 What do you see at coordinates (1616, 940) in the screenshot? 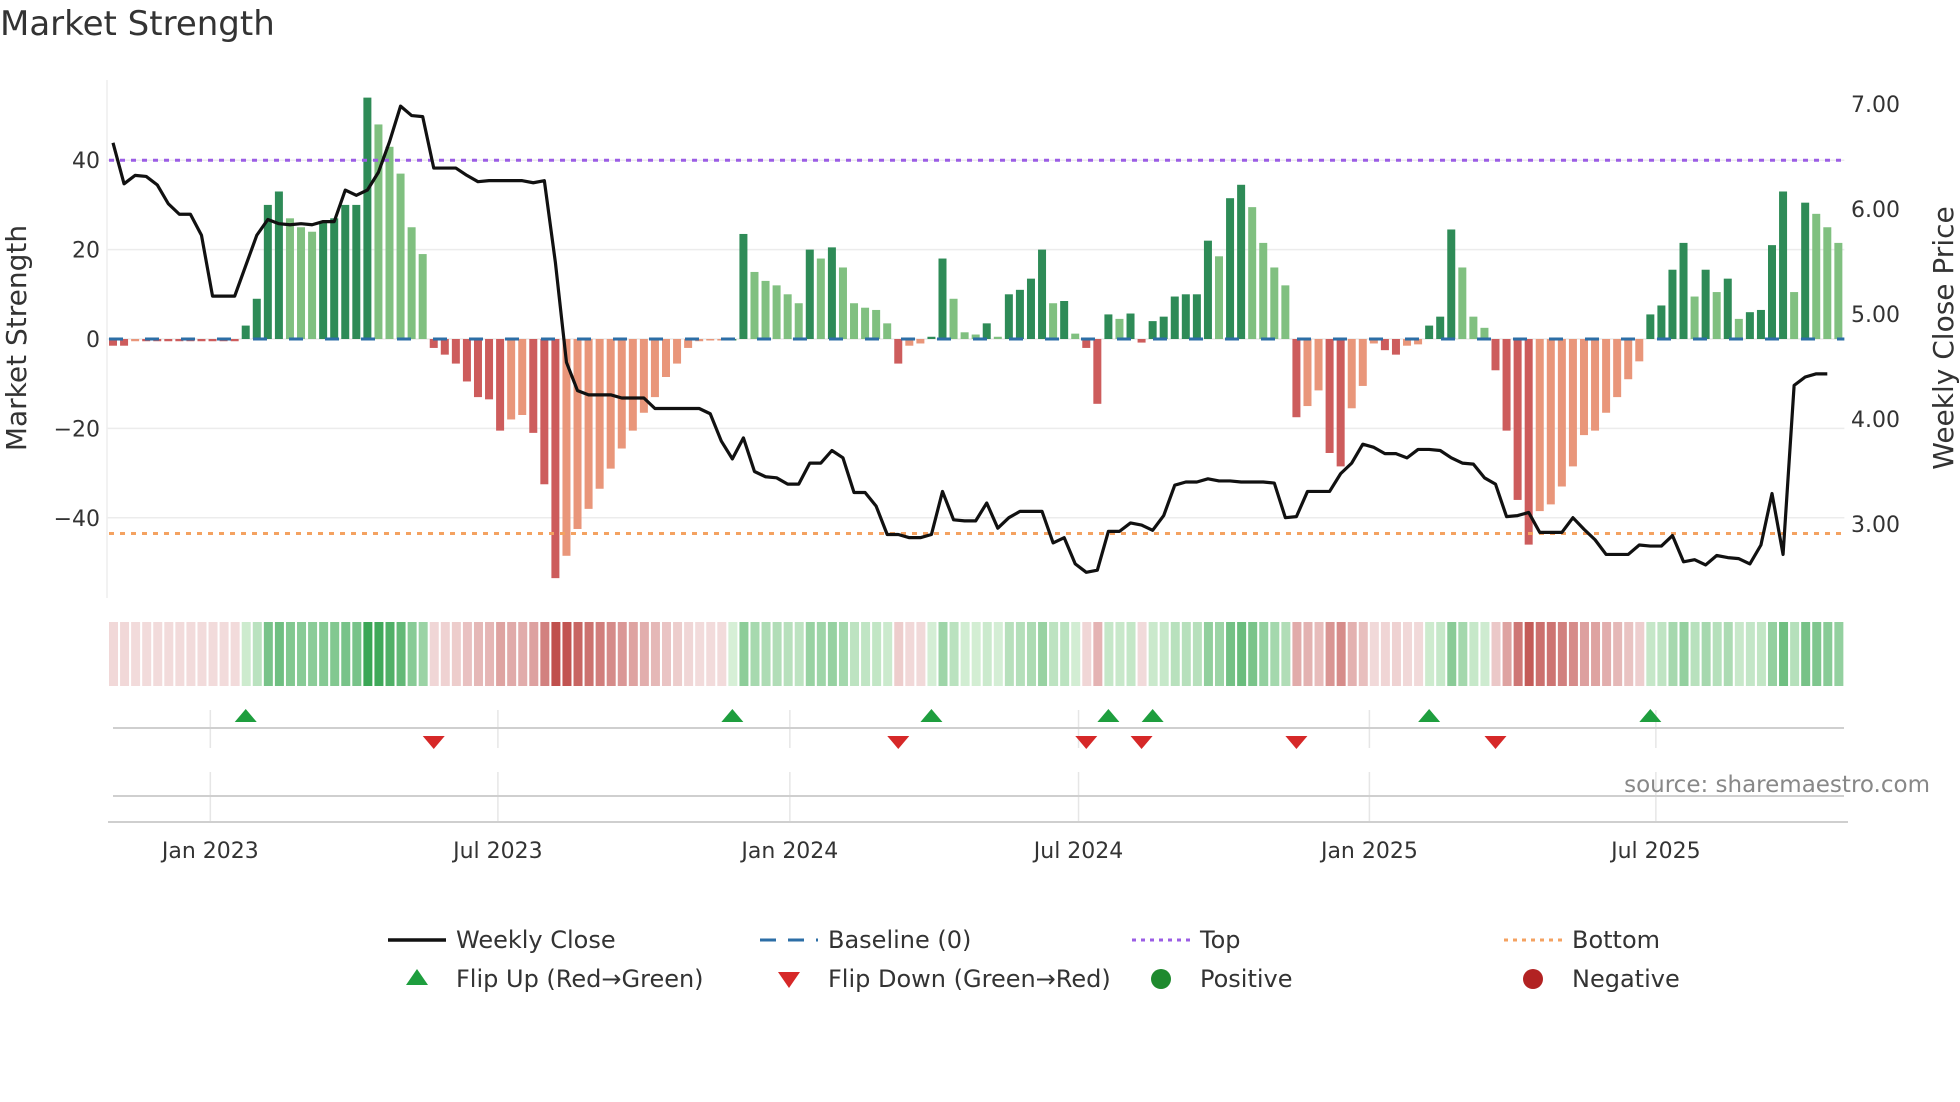
I see `legend-label: Bottom` at bounding box center [1616, 940].